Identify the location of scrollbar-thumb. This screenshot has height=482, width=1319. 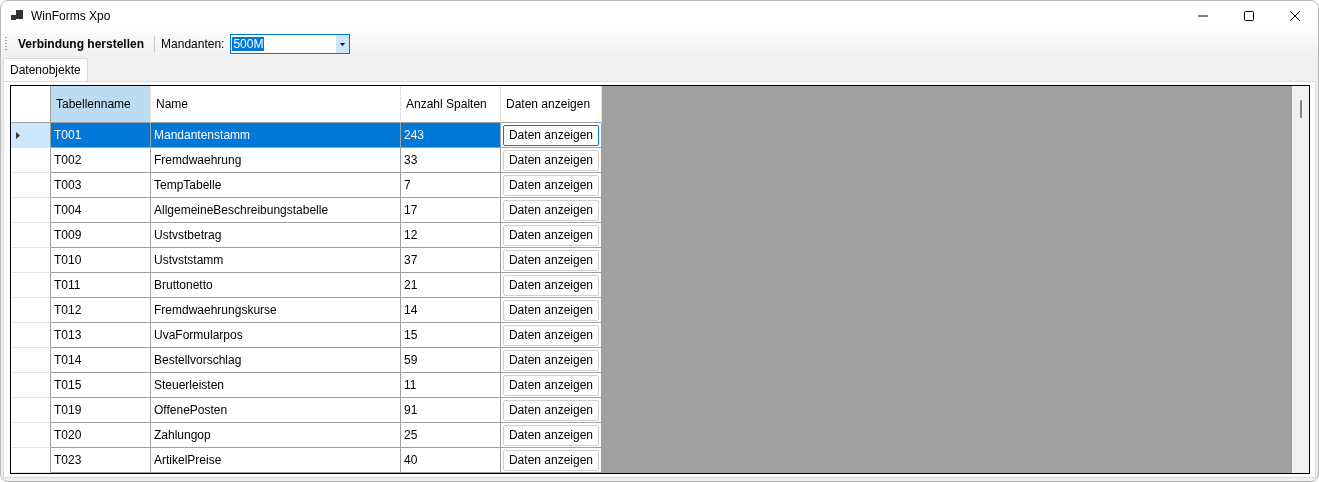
(1300, 109).